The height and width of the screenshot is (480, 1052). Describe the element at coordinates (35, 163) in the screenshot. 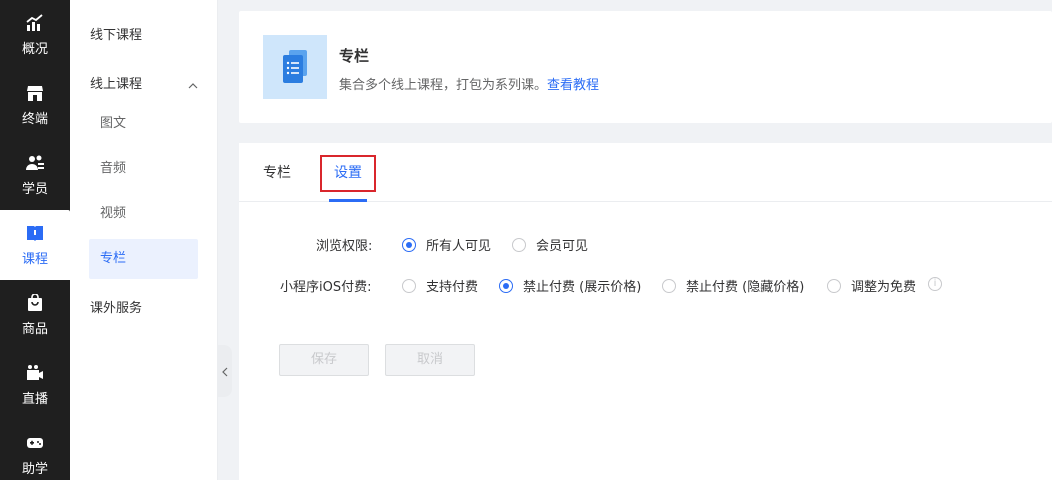

I see `users-icon` at that location.